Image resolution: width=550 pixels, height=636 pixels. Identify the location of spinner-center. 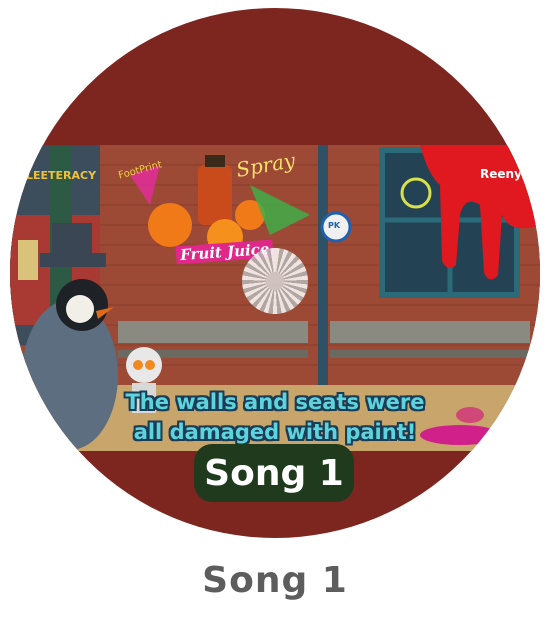
(275, 281).